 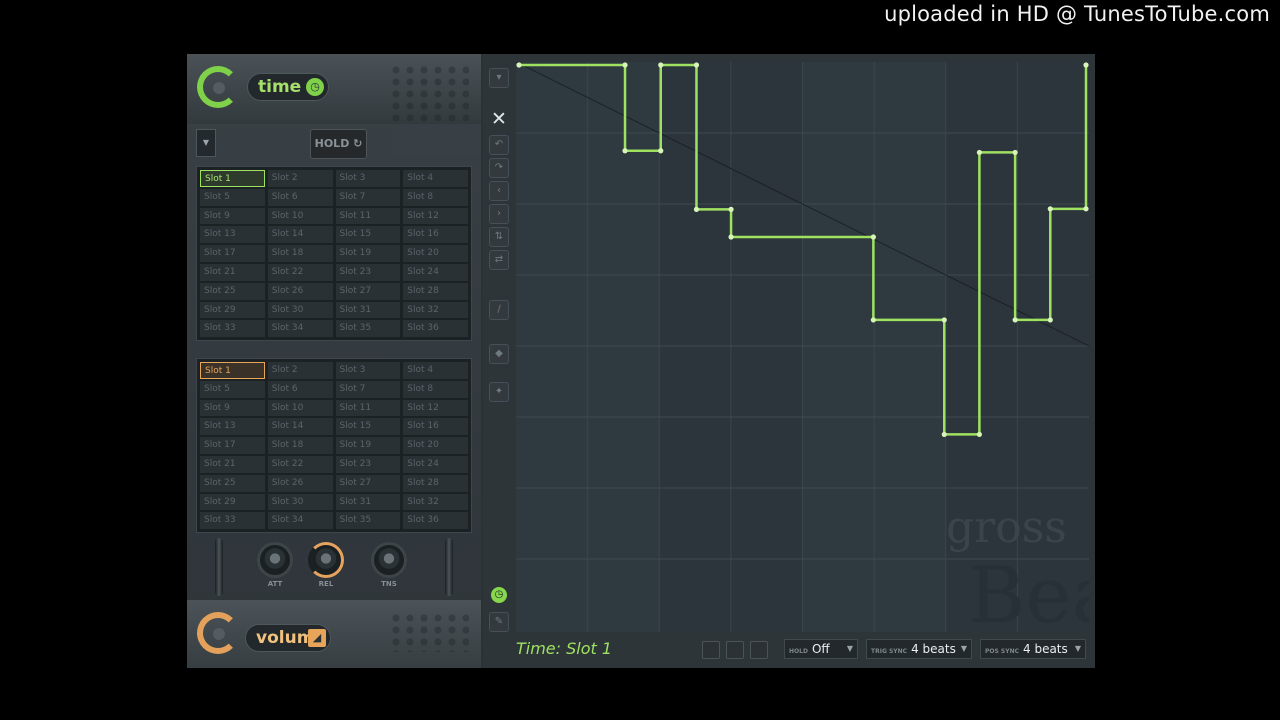 What do you see at coordinates (499, 622) in the screenshot?
I see `pencil-icon: ✎` at bounding box center [499, 622].